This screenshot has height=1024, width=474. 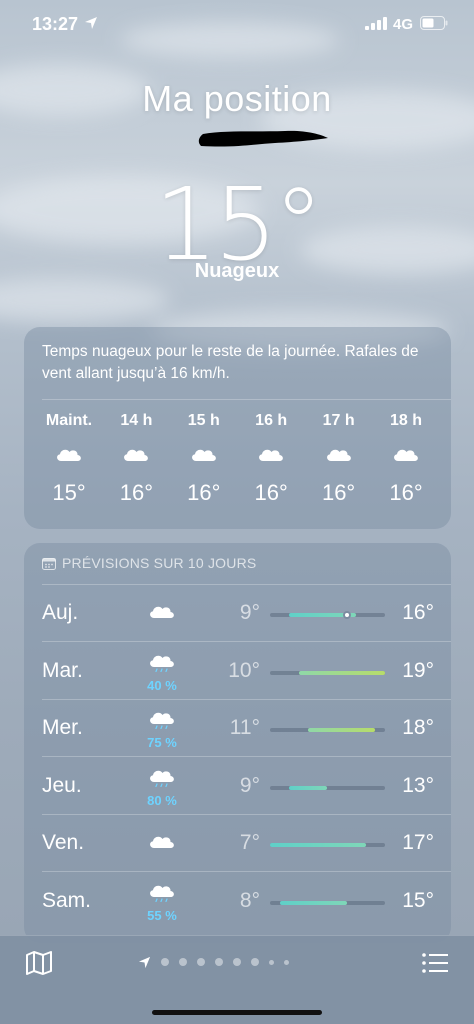 I want to click on redacted-mark, so click(x=263, y=138).